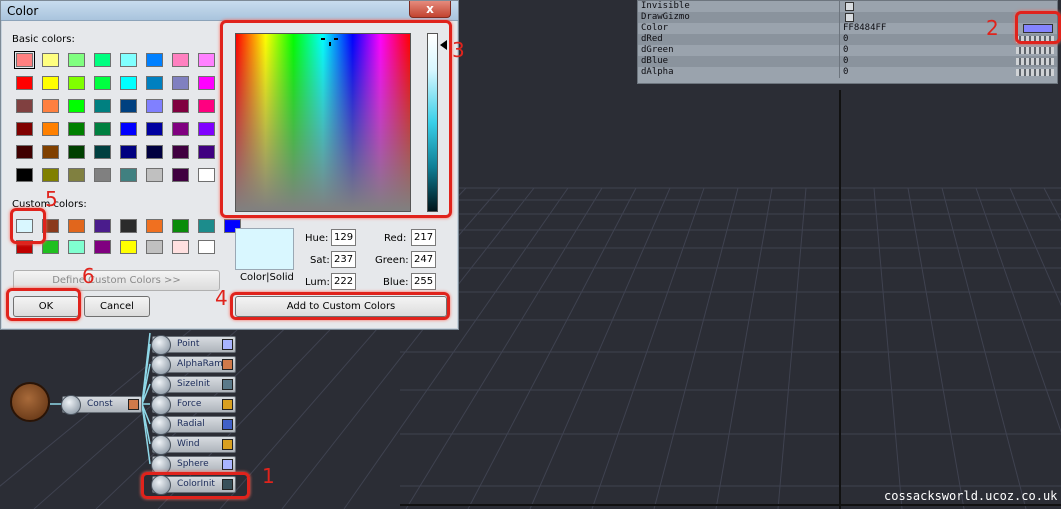 The height and width of the screenshot is (509, 1061). What do you see at coordinates (133, 404) in the screenshot?
I see `const-node-port` at bounding box center [133, 404].